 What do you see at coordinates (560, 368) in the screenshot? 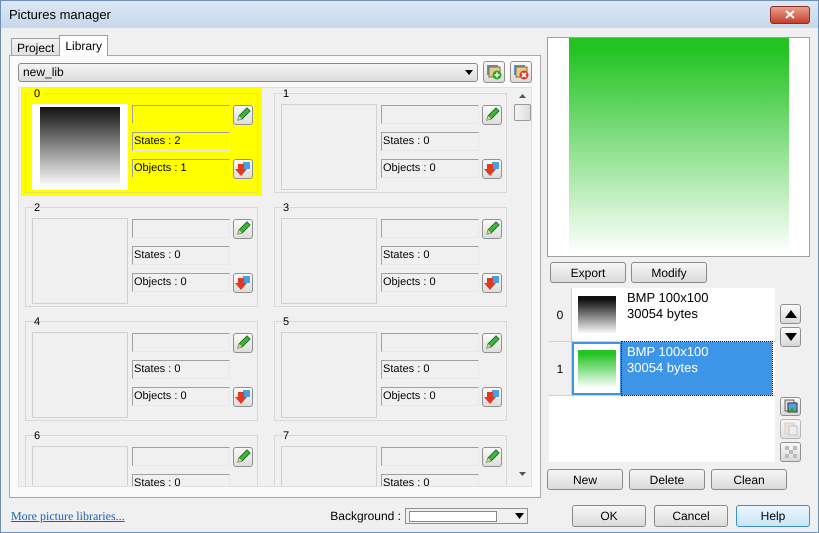
I see `state-index: 1` at bounding box center [560, 368].